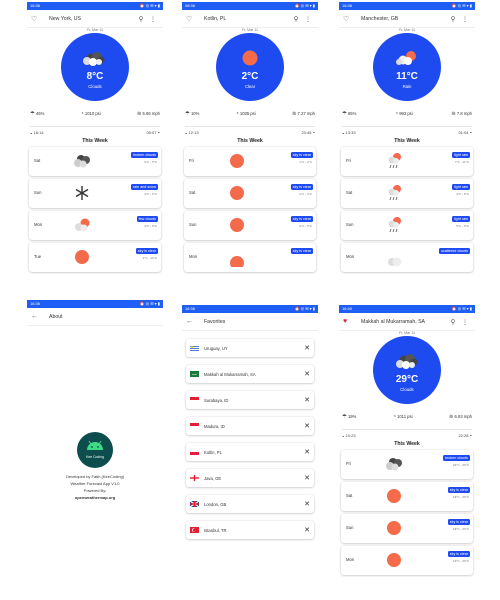 The image size is (500, 600). Describe the element at coordinates (250, 225) in the screenshot. I see `forecast-card: Sun sky is clear 0°C - 5°C` at that location.